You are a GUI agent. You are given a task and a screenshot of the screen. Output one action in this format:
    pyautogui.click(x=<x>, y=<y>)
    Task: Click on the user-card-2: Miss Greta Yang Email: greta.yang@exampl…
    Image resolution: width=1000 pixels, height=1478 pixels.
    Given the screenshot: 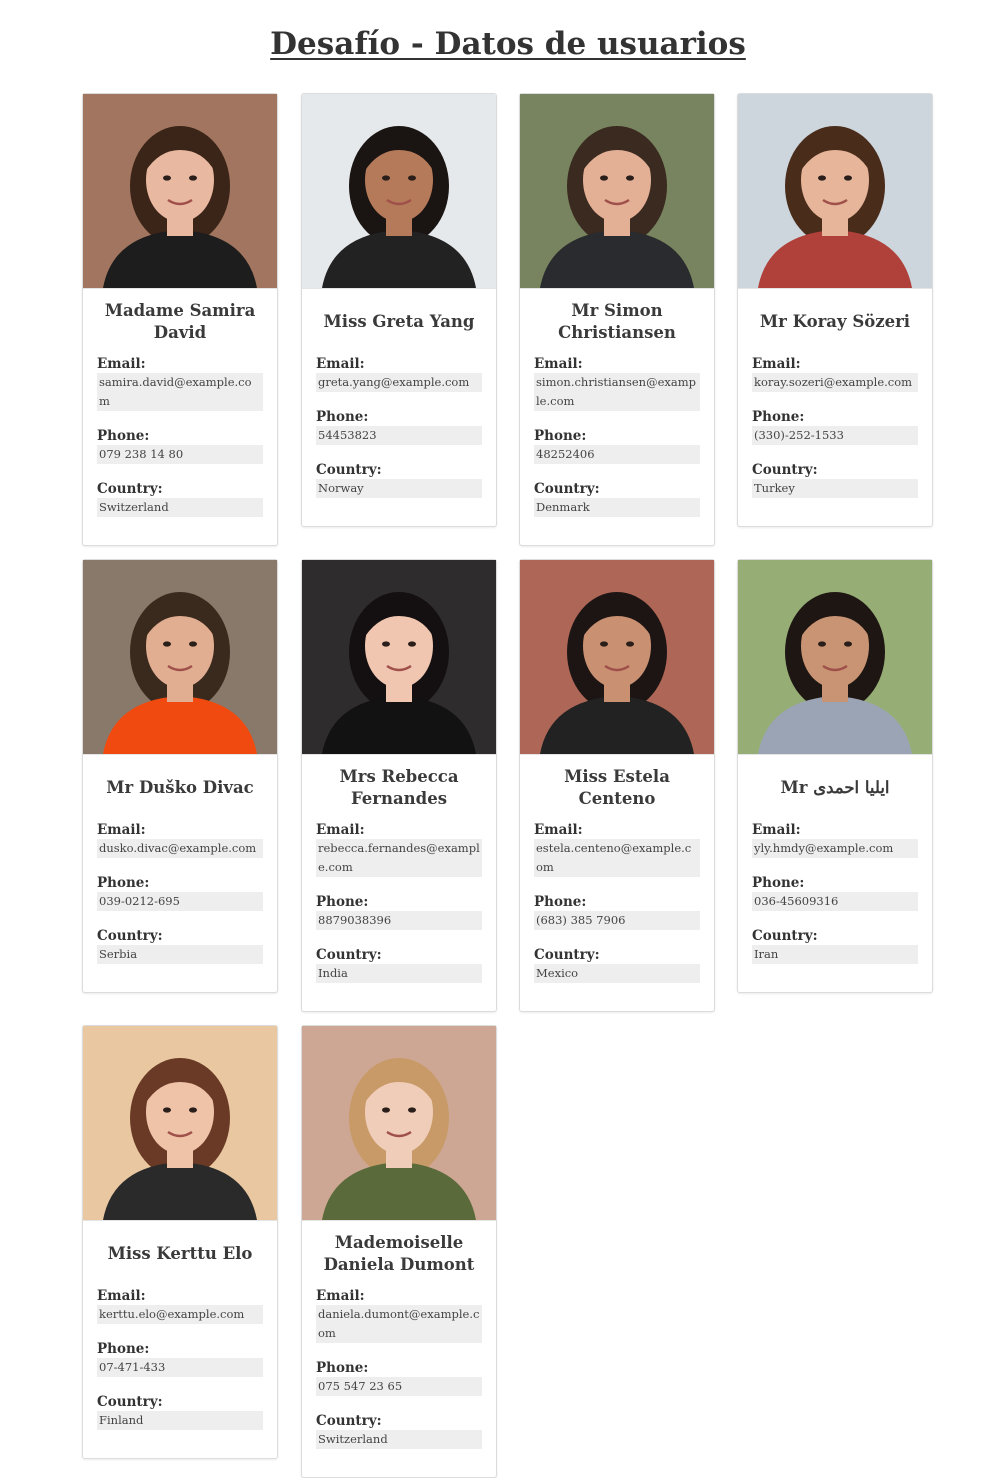 What is the action you would take?
    pyautogui.click(x=399, y=310)
    